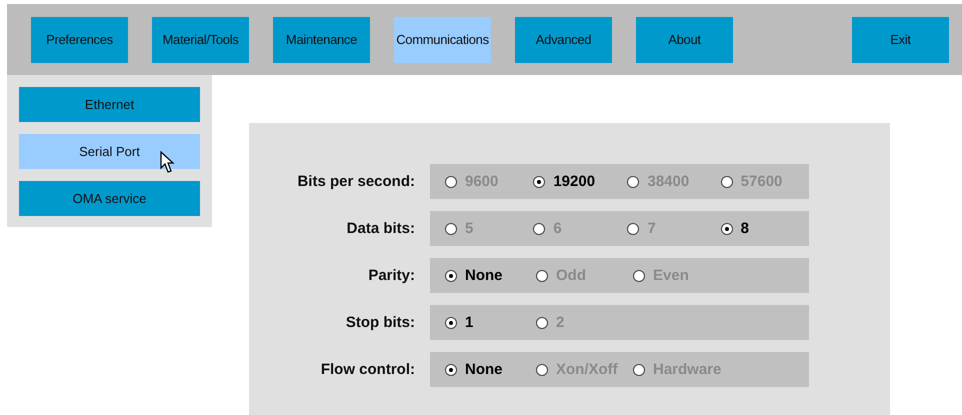  Describe the element at coordinates (580, 181) in the screenshot. I see `radio-option: 19200` at that location.